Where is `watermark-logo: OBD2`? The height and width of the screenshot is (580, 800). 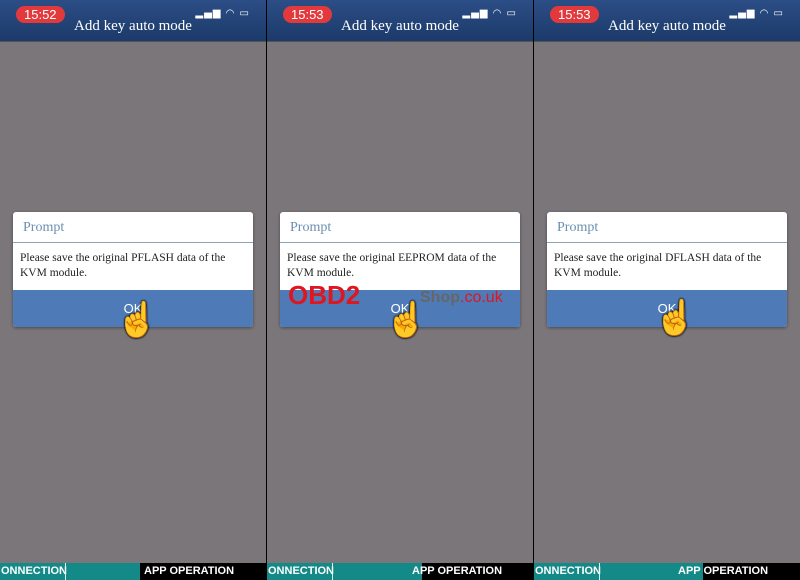 watermark-logo: OBD2 is located at coordinates (324, 295).